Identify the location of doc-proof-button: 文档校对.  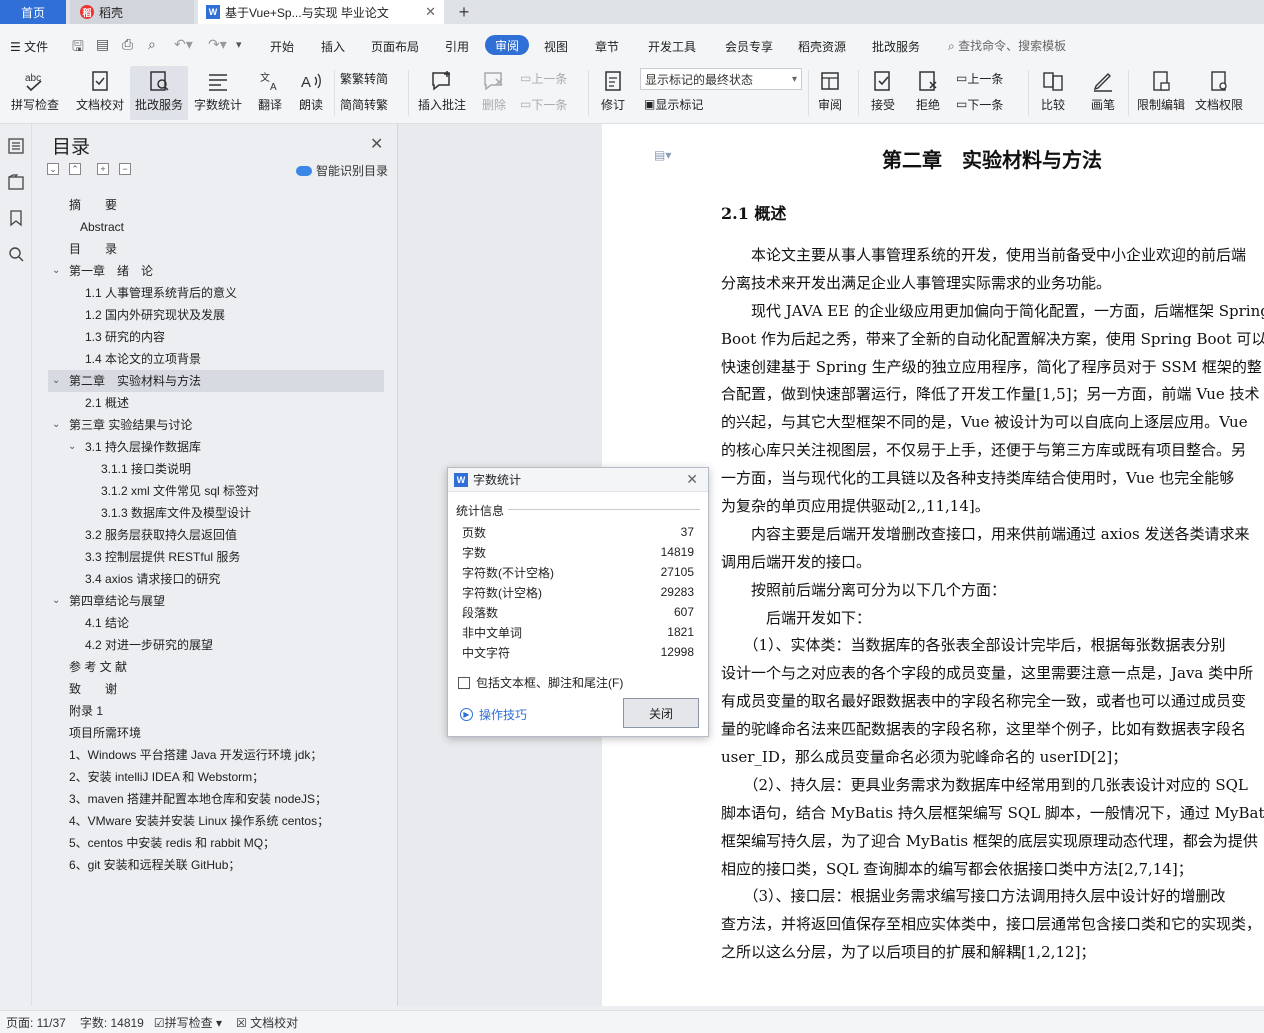
(100, 93).